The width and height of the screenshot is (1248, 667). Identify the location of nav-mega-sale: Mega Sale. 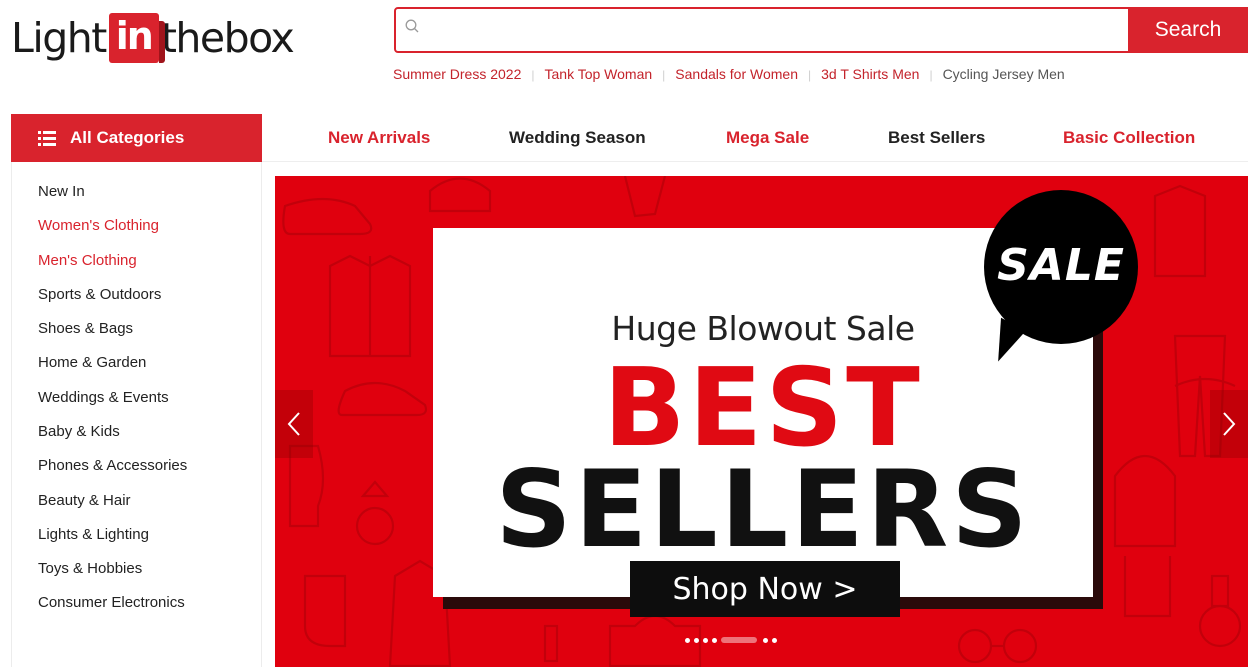
(767, 138).